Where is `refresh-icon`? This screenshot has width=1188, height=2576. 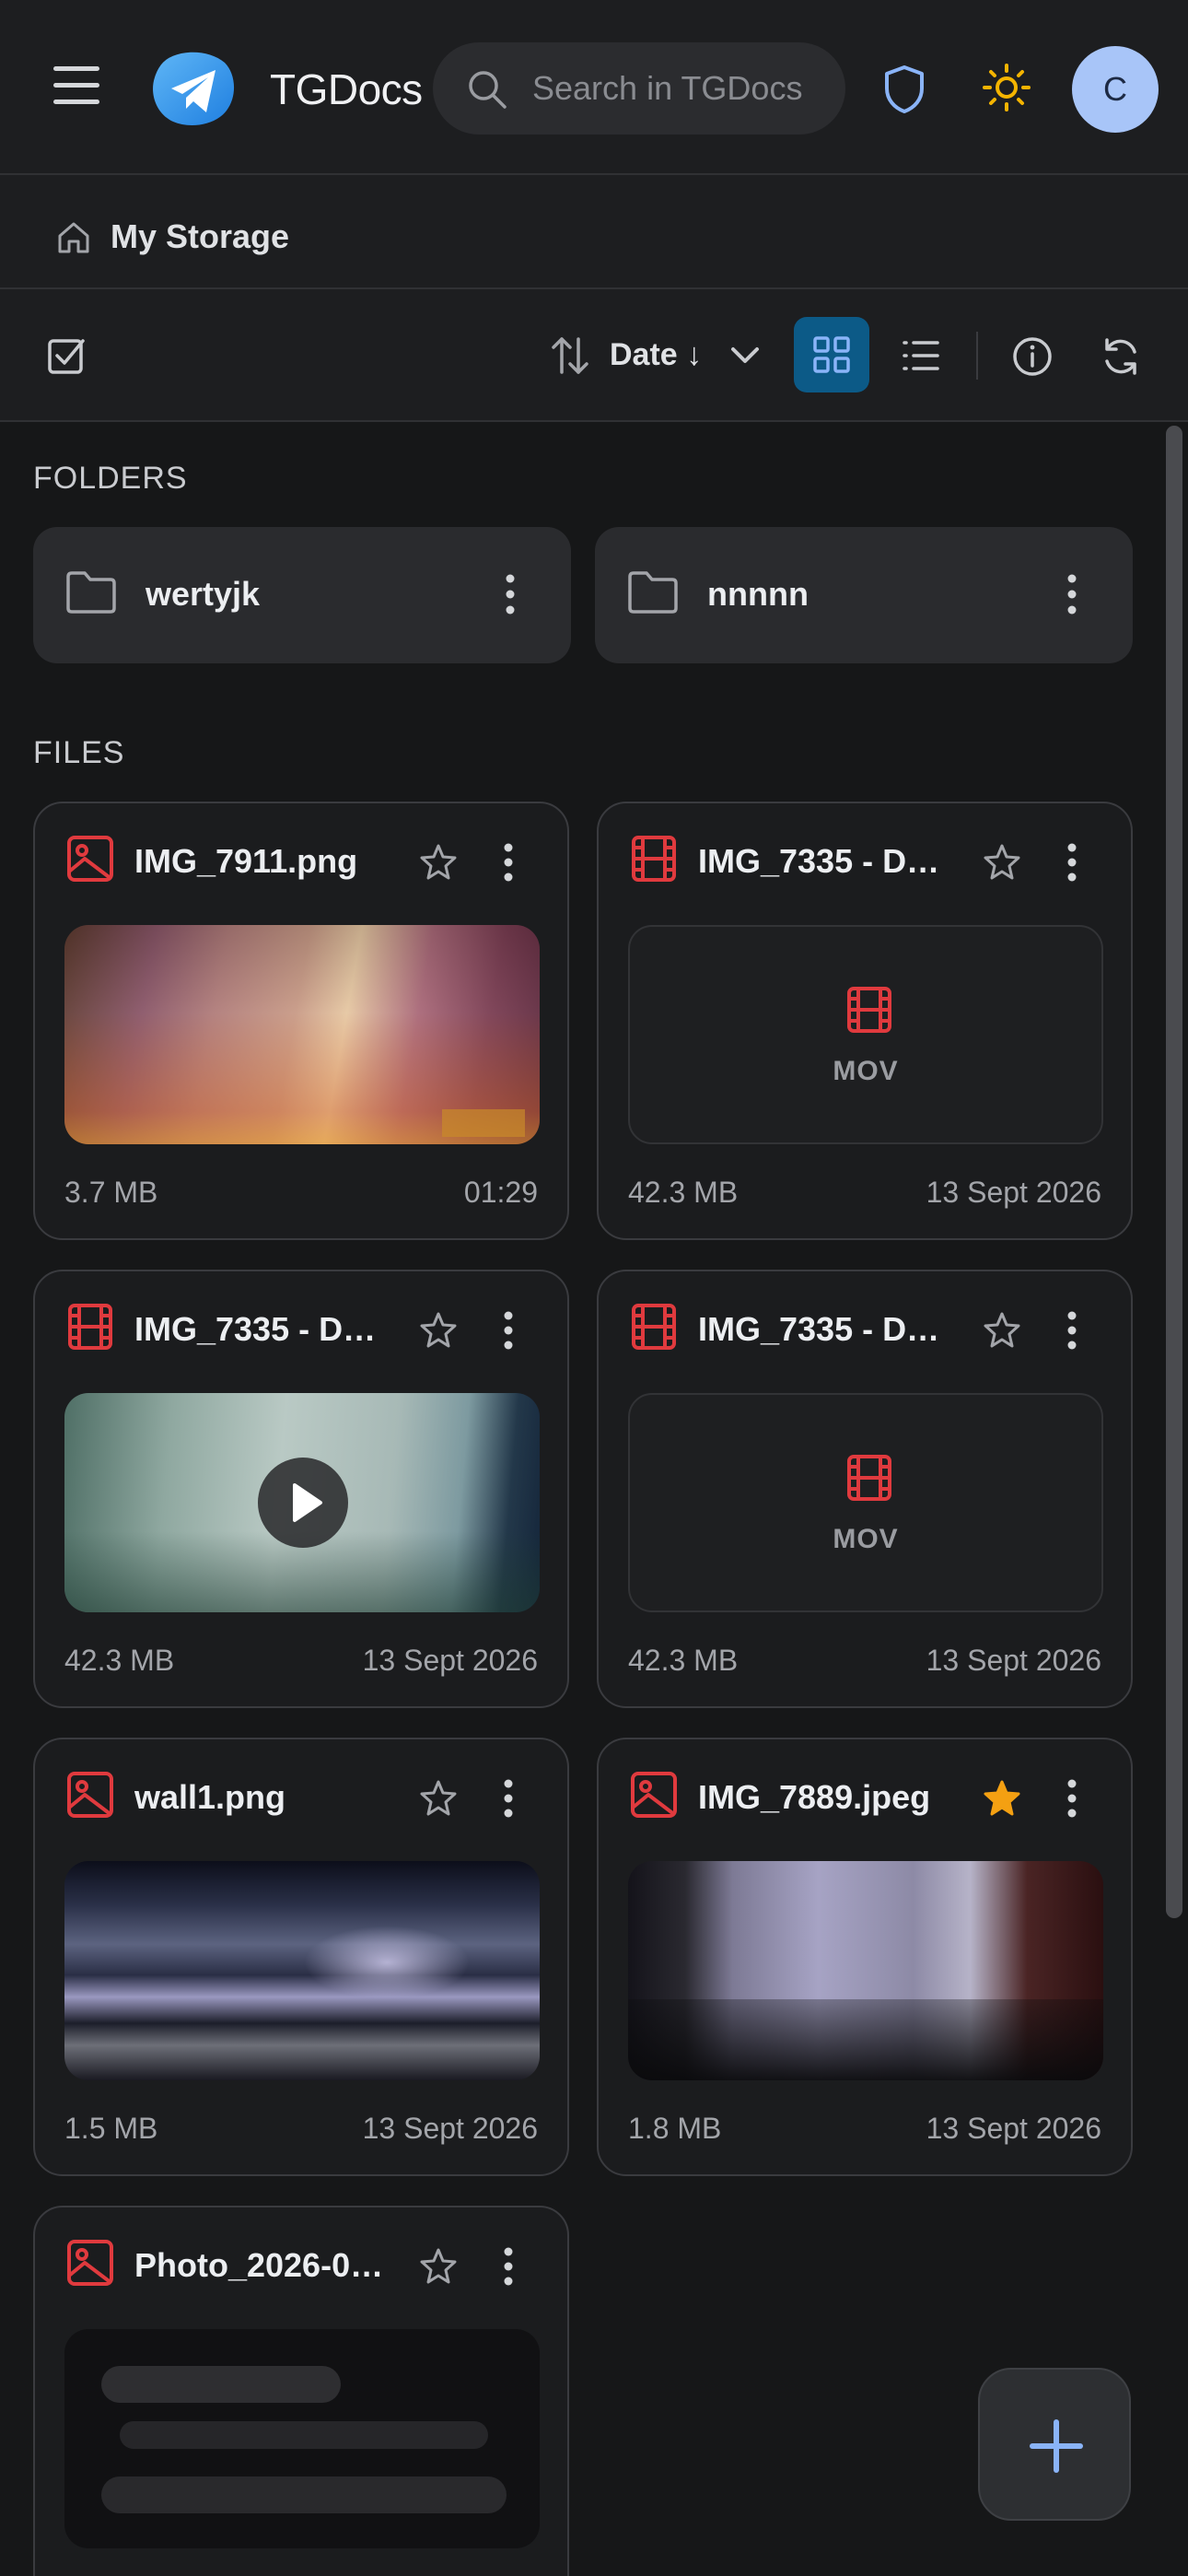 refresh-icon is located at coordinates (1121, 356).